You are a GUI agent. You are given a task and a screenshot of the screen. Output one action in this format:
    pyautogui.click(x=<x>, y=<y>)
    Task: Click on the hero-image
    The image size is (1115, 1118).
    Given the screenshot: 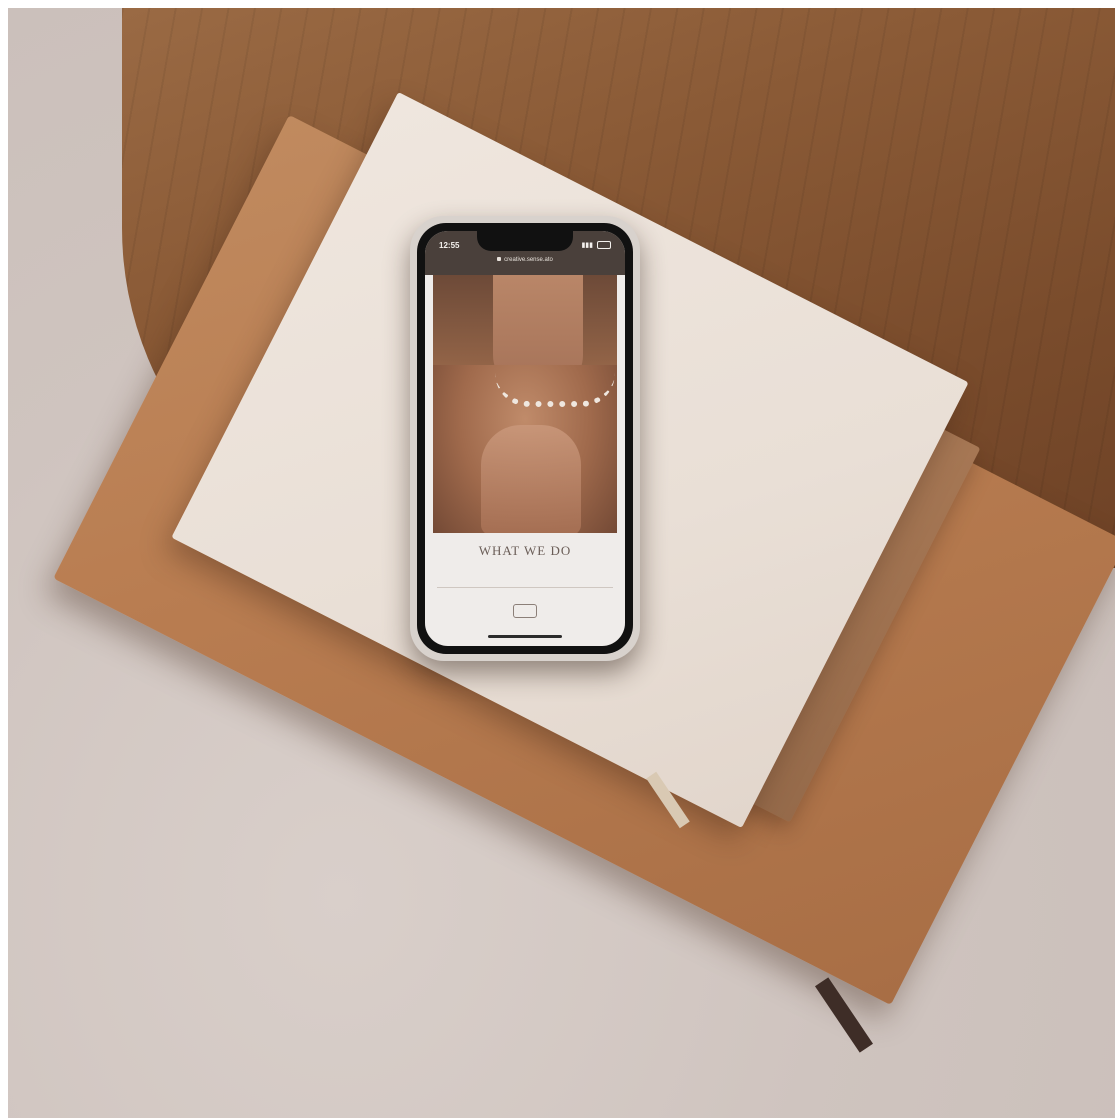 What is the action you would take?
    pyautogui.click(x=525, y=404)
    